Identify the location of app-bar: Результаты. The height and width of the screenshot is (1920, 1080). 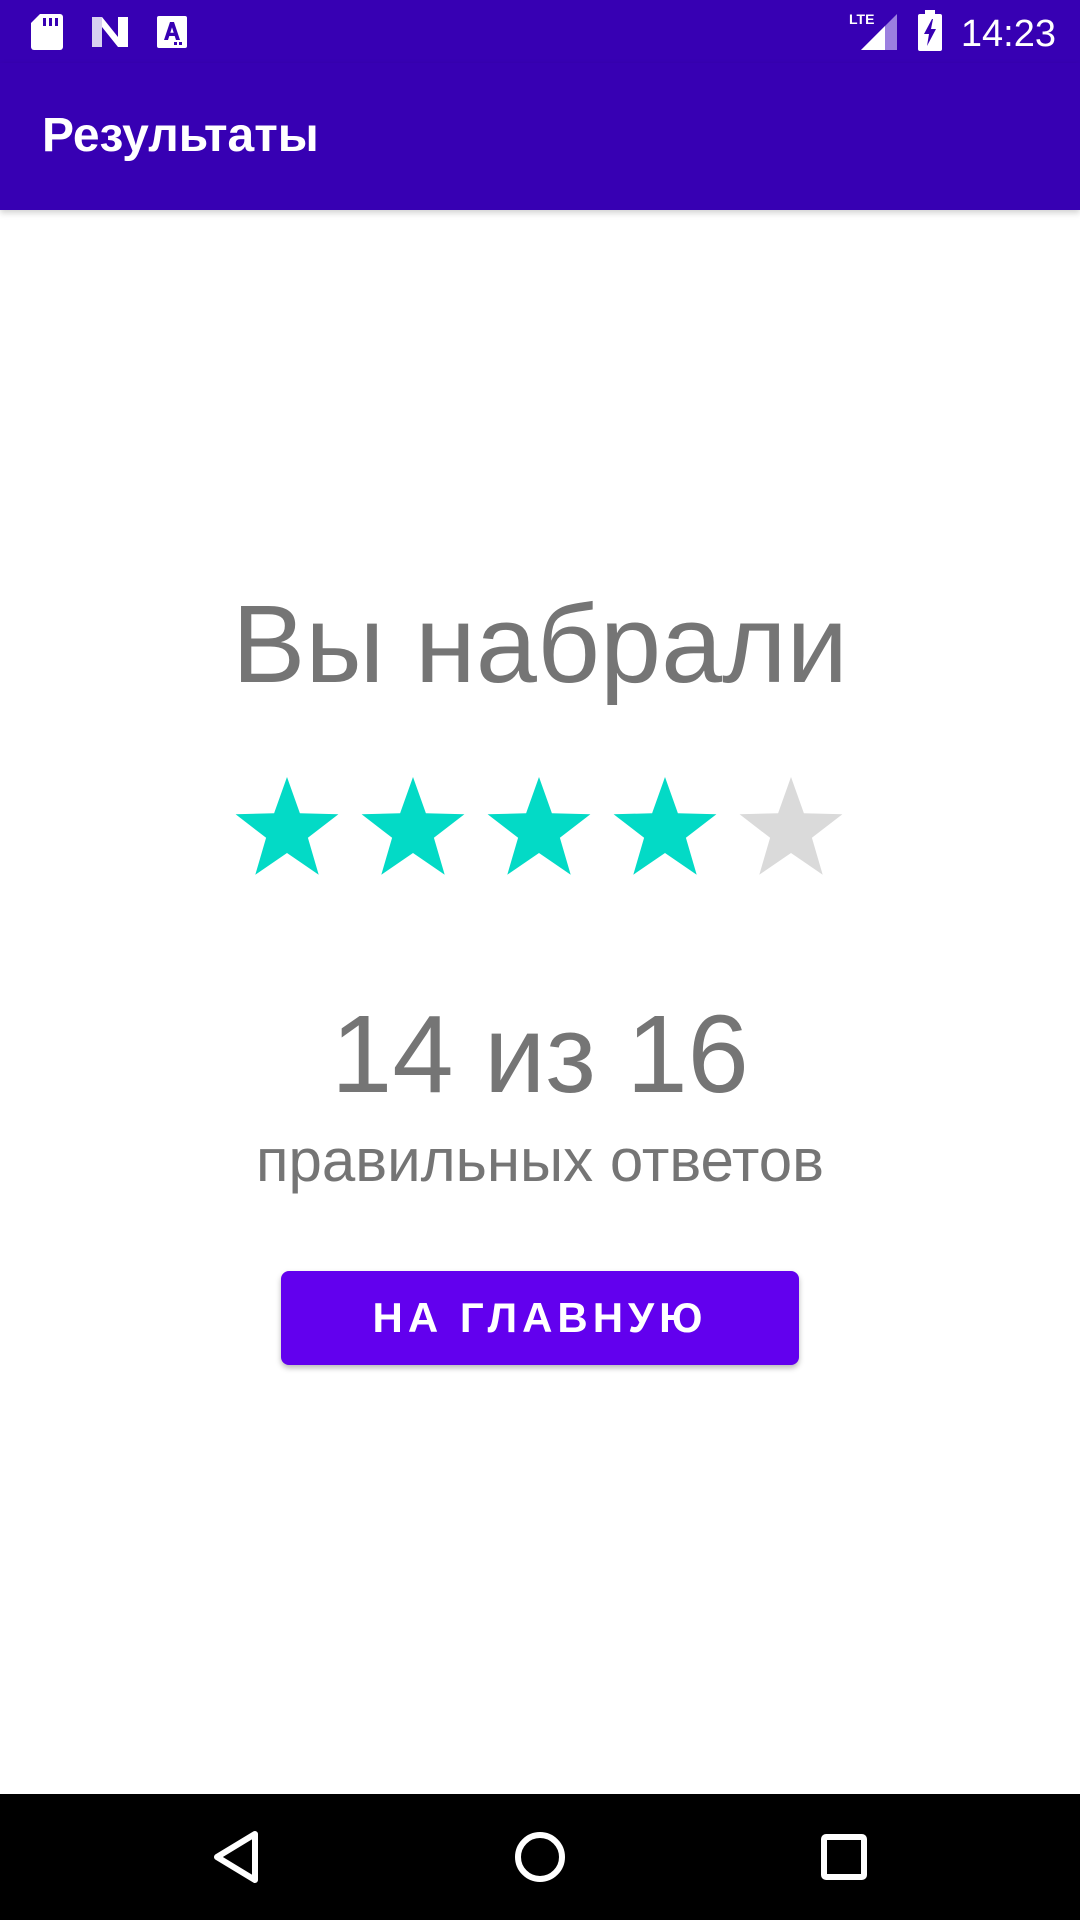
(540, 136).